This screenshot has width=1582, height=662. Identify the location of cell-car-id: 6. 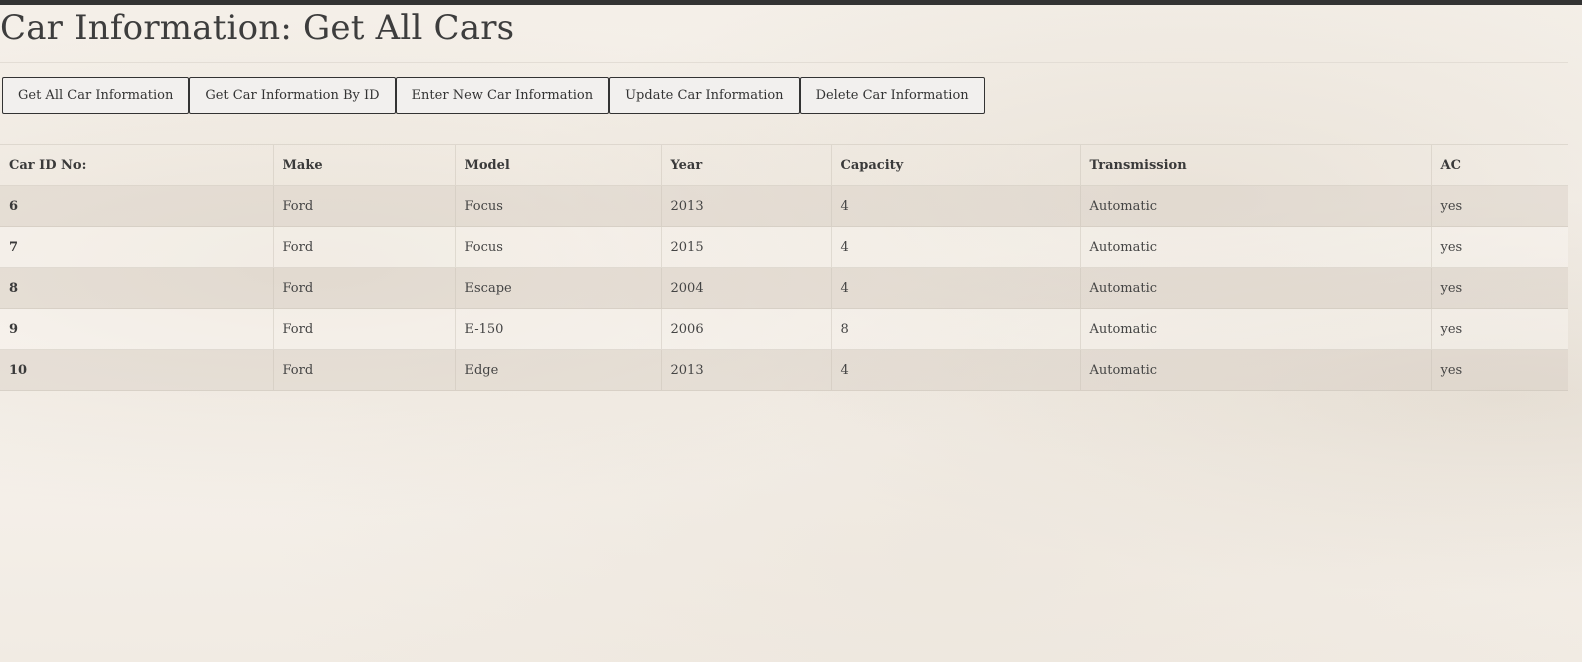
(136, 206).